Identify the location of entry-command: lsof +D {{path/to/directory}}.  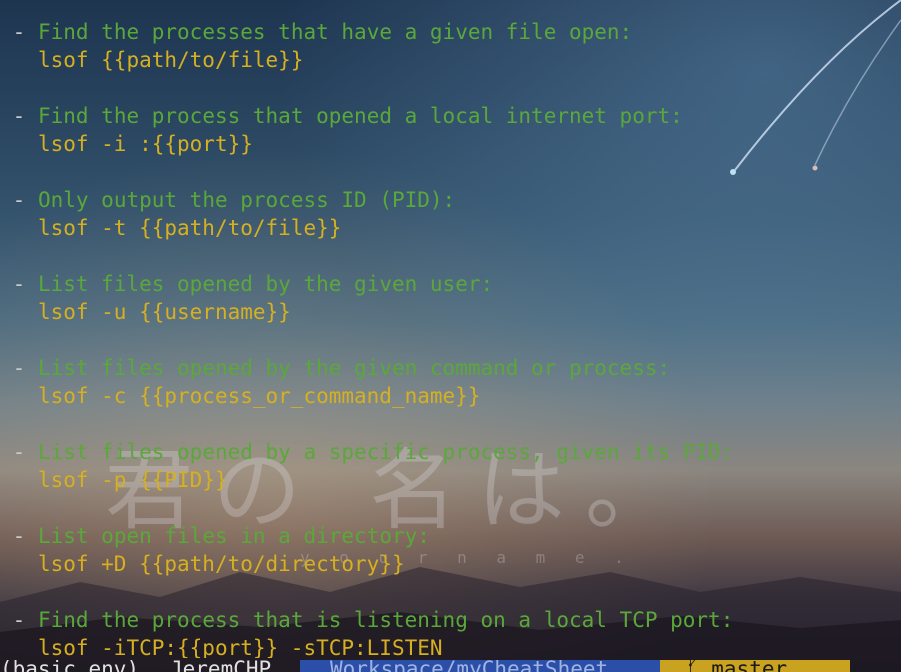
(221, 564).